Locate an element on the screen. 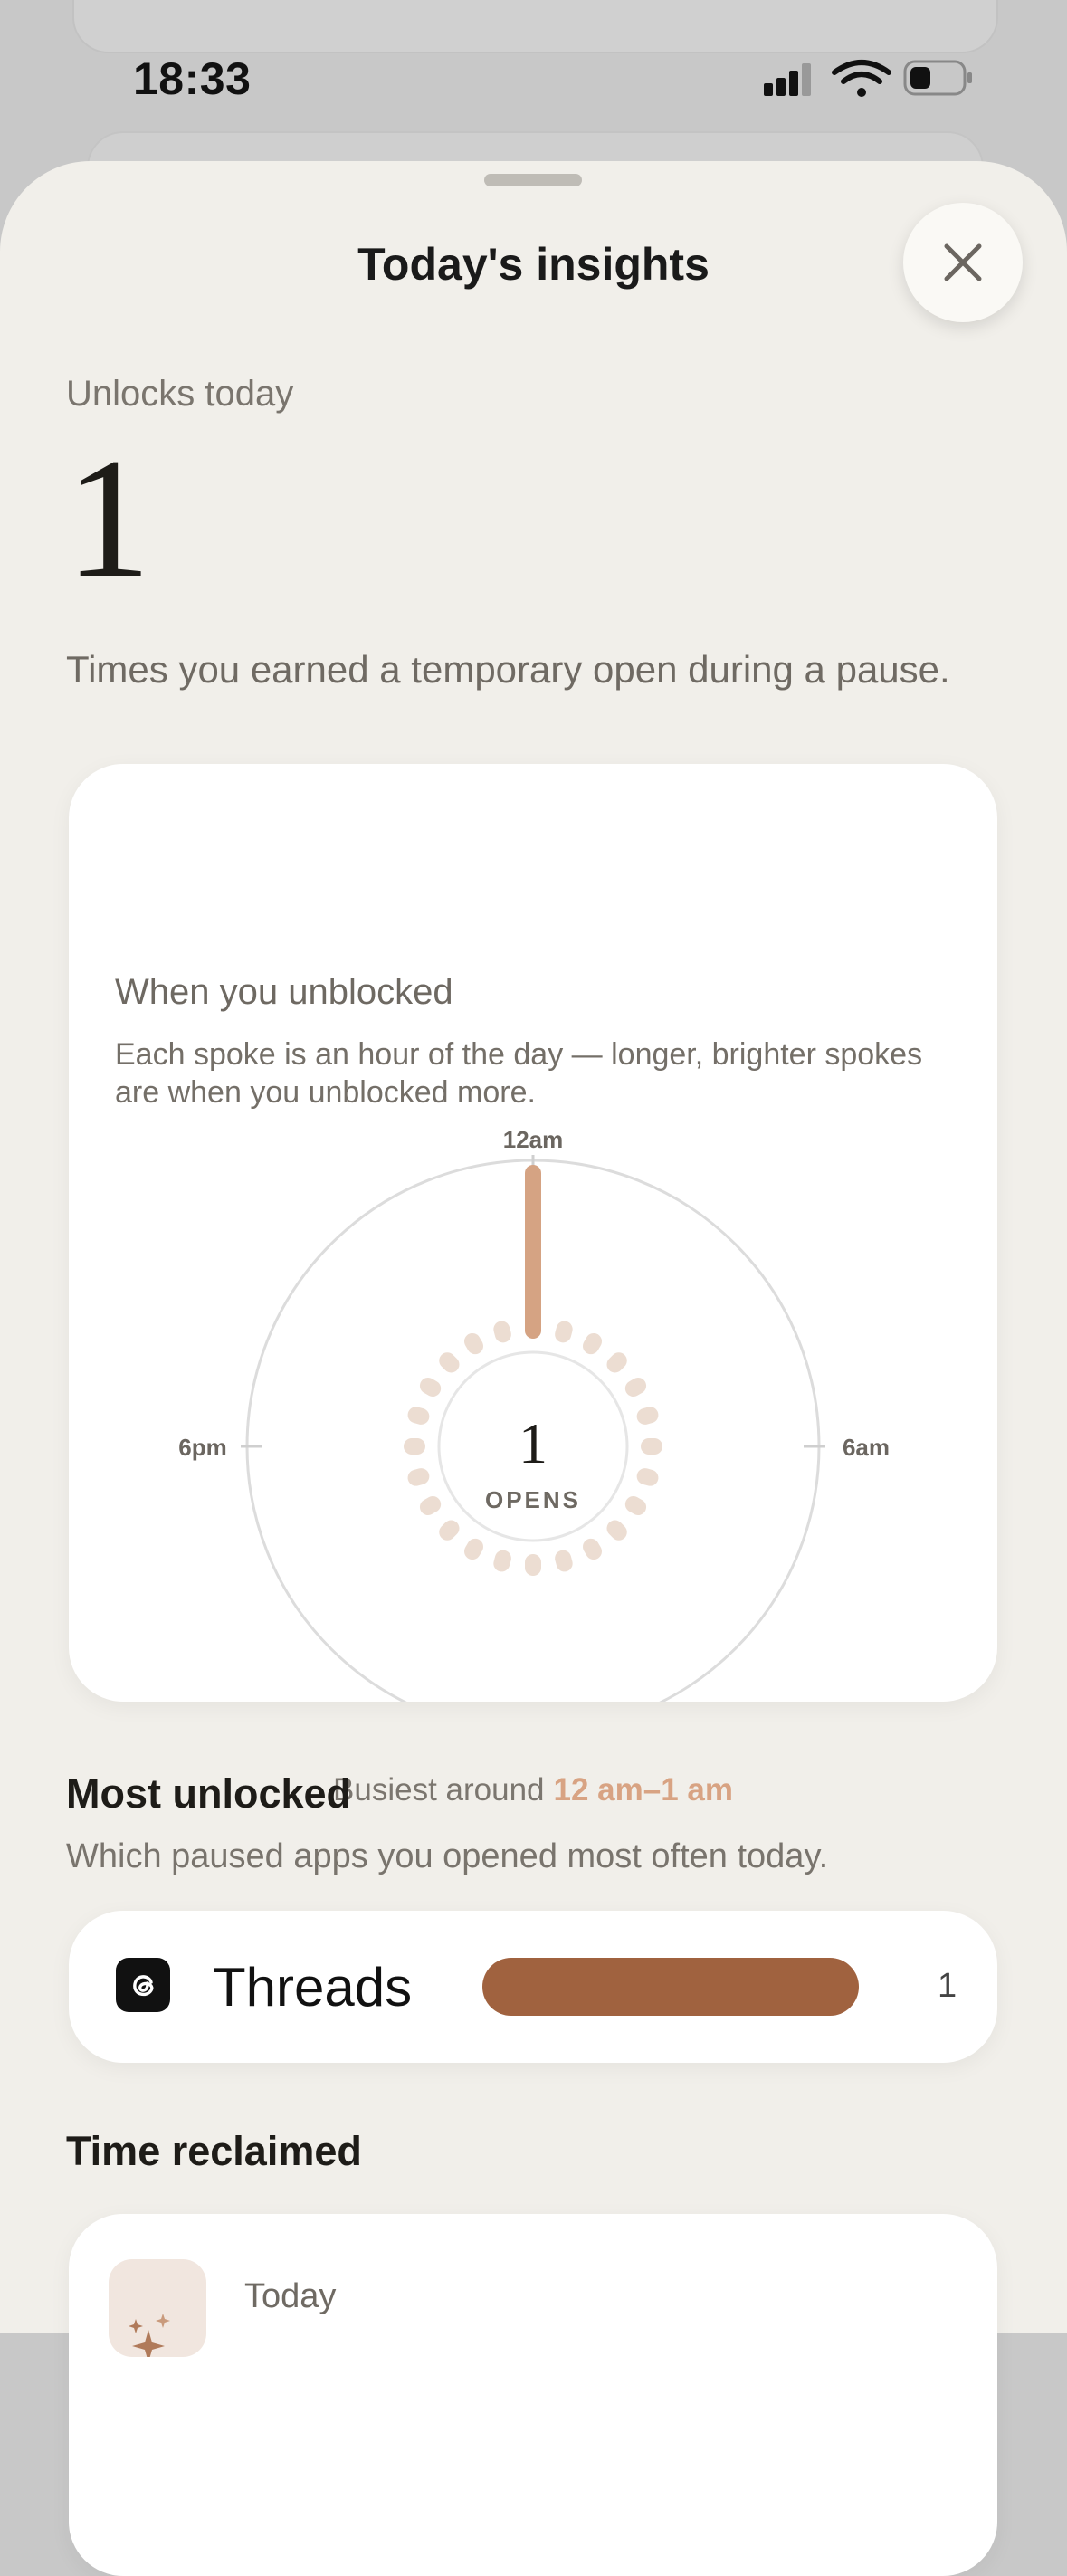  close-button is located at coordinates (963, 262).